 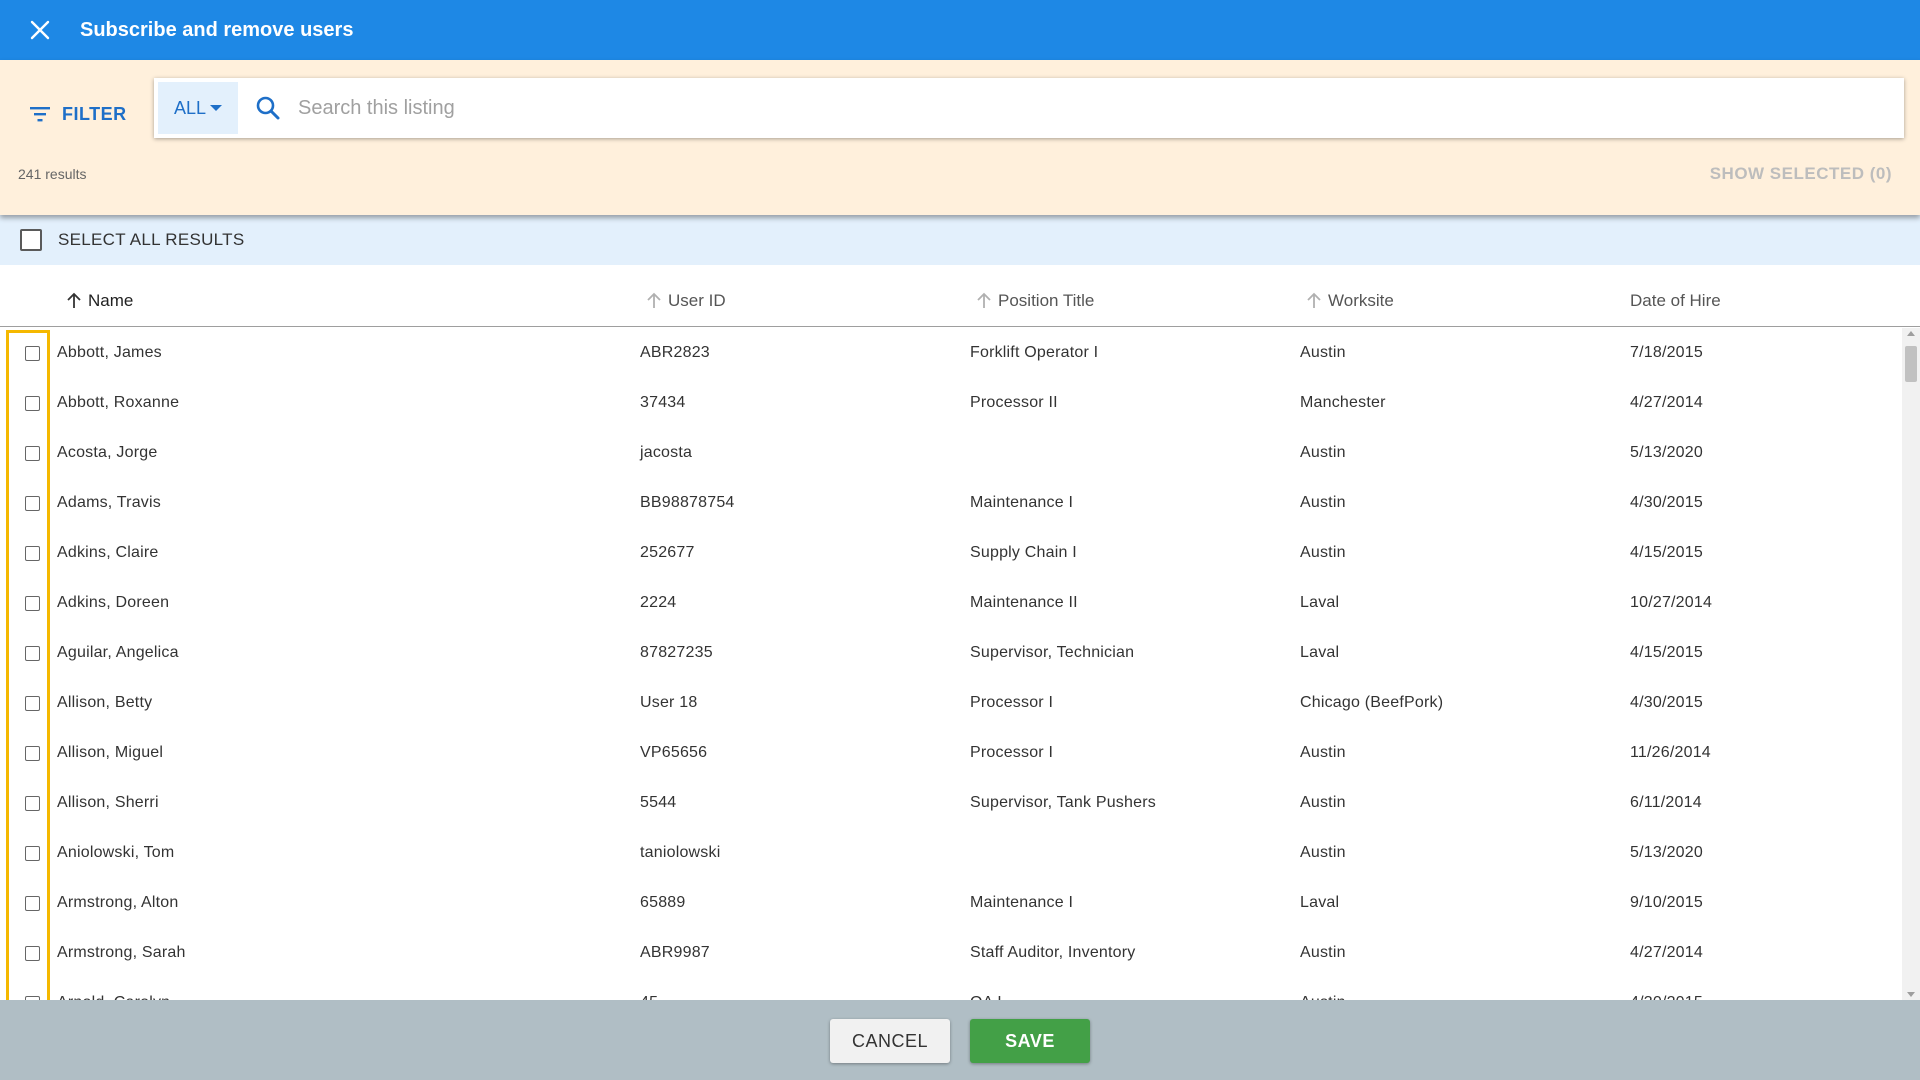 I want to click on cell-name: Acosta, Jorge, so click(x=107, y=452).